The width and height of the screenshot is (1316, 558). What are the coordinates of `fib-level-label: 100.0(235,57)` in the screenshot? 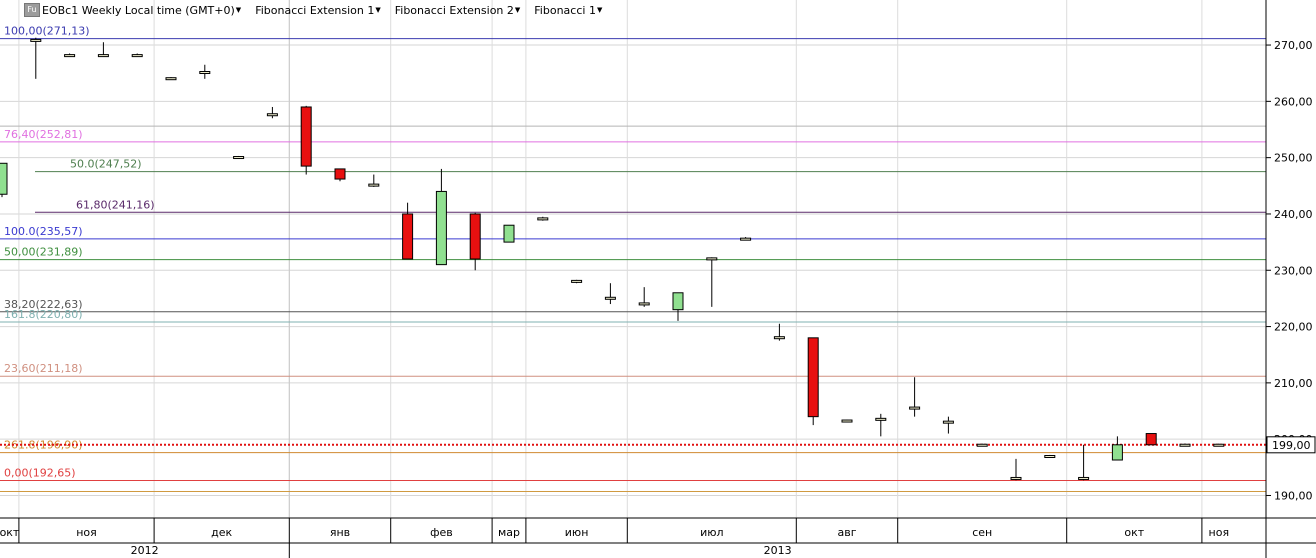 It's located at (43, 231).